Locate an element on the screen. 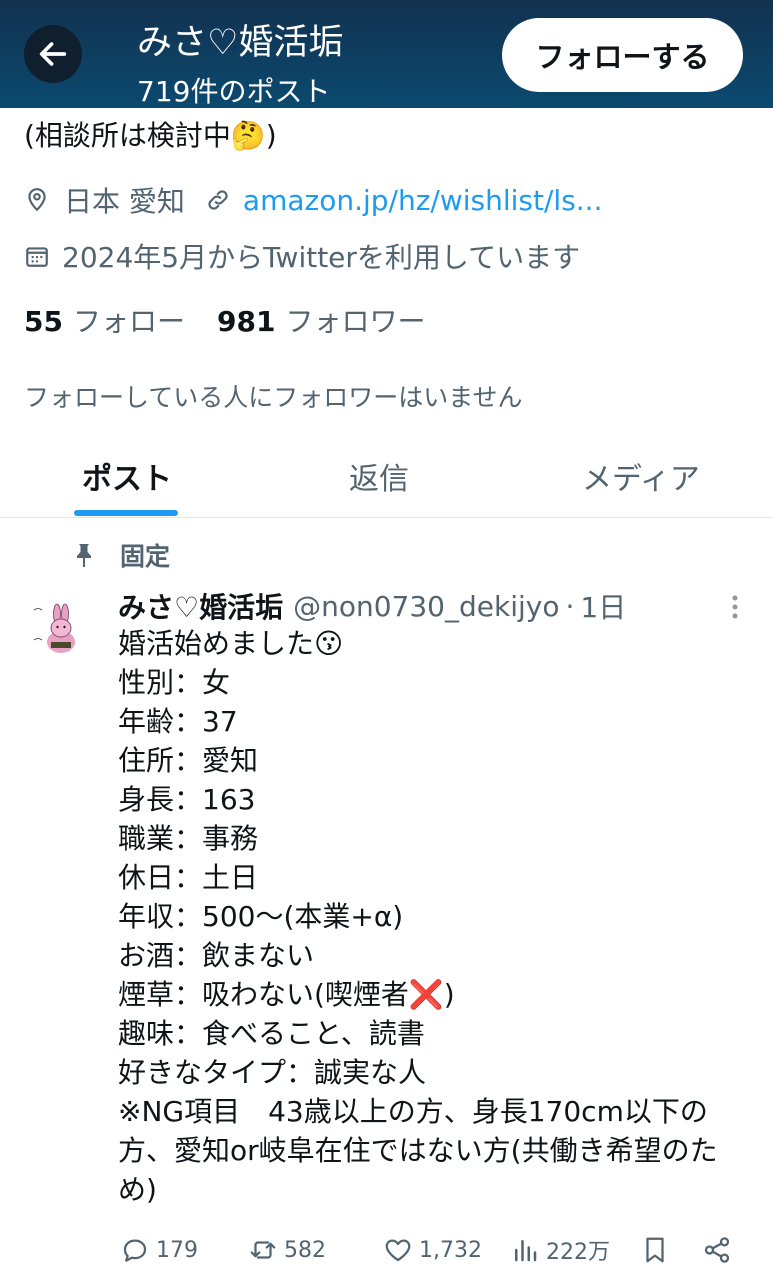 The width and height of the screenshot is (773, 1280). tab-media: メディア is located at coordinates (641, 476).